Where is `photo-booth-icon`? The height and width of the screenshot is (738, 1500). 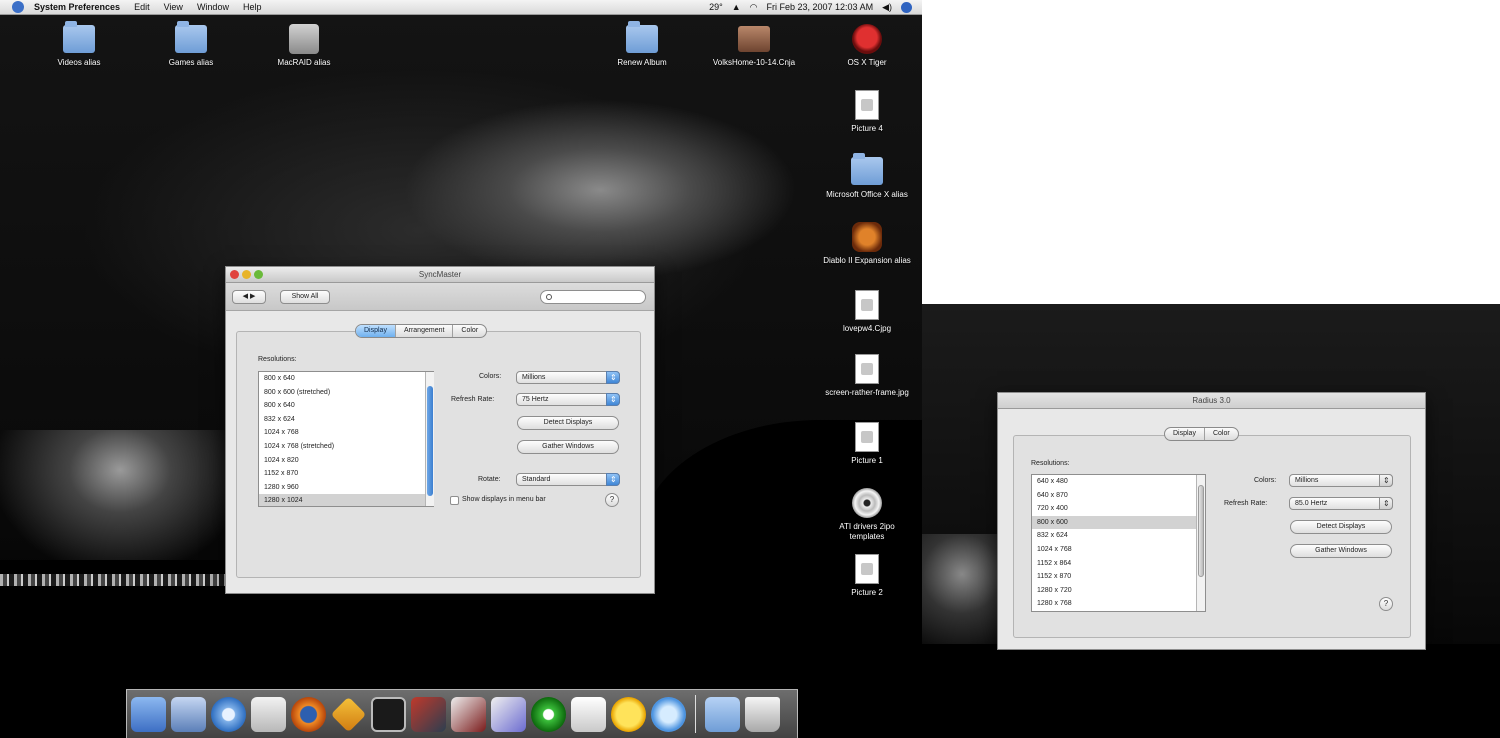 photo-booth-icon is located at coordinates (428, 714).